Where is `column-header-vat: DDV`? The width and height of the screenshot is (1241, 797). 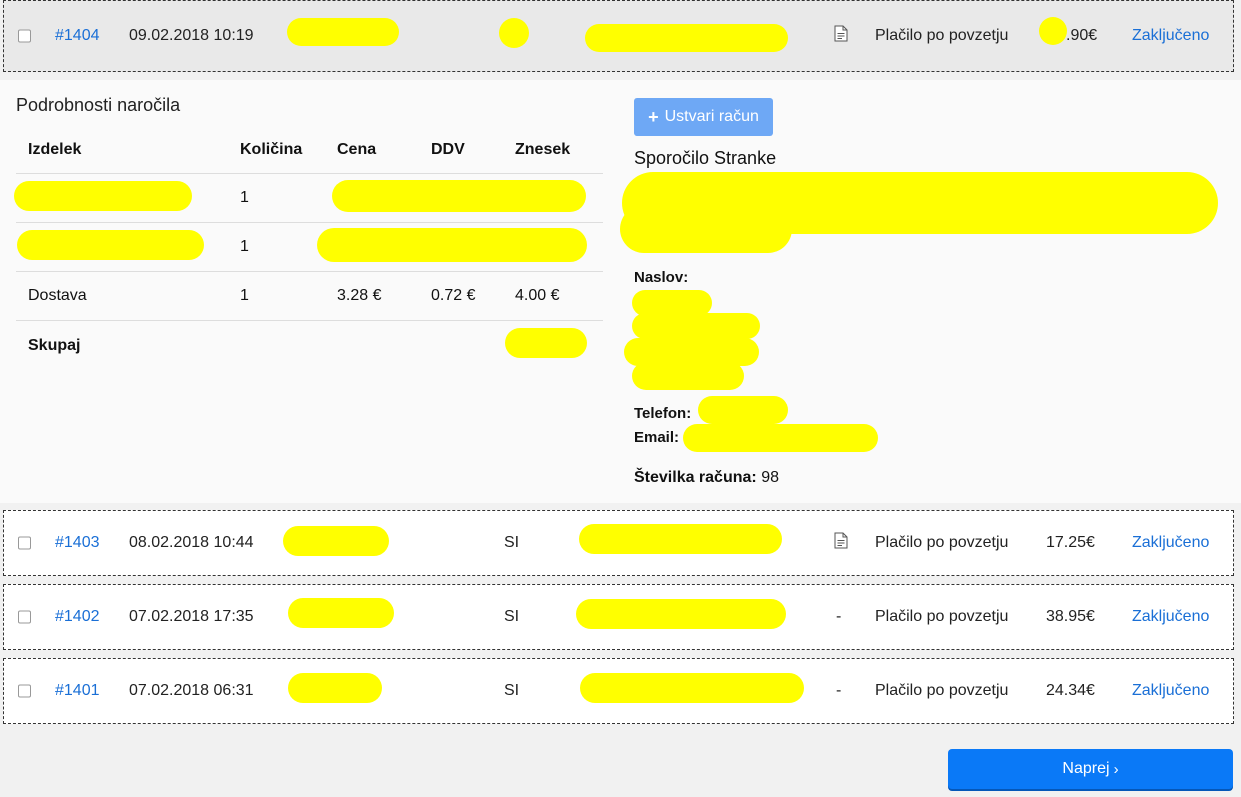 column-header-vat: DDV is located at coordinates (448, 149).